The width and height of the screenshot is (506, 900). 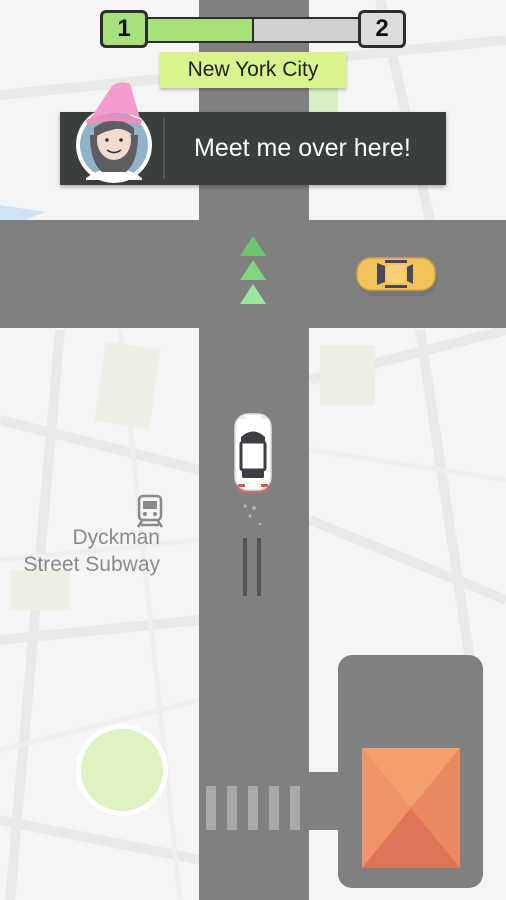 I want to click on city-name-banner: New York City, so click(x=253, y=70).